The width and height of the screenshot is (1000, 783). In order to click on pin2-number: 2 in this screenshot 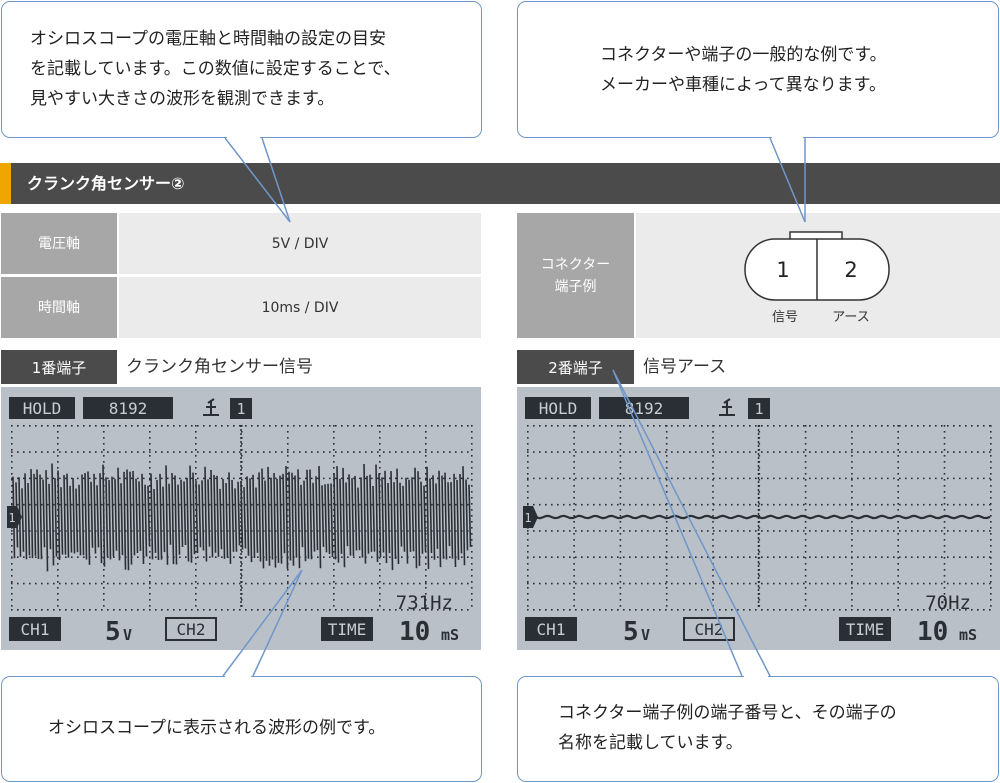, I will do `click(850, 270)`.